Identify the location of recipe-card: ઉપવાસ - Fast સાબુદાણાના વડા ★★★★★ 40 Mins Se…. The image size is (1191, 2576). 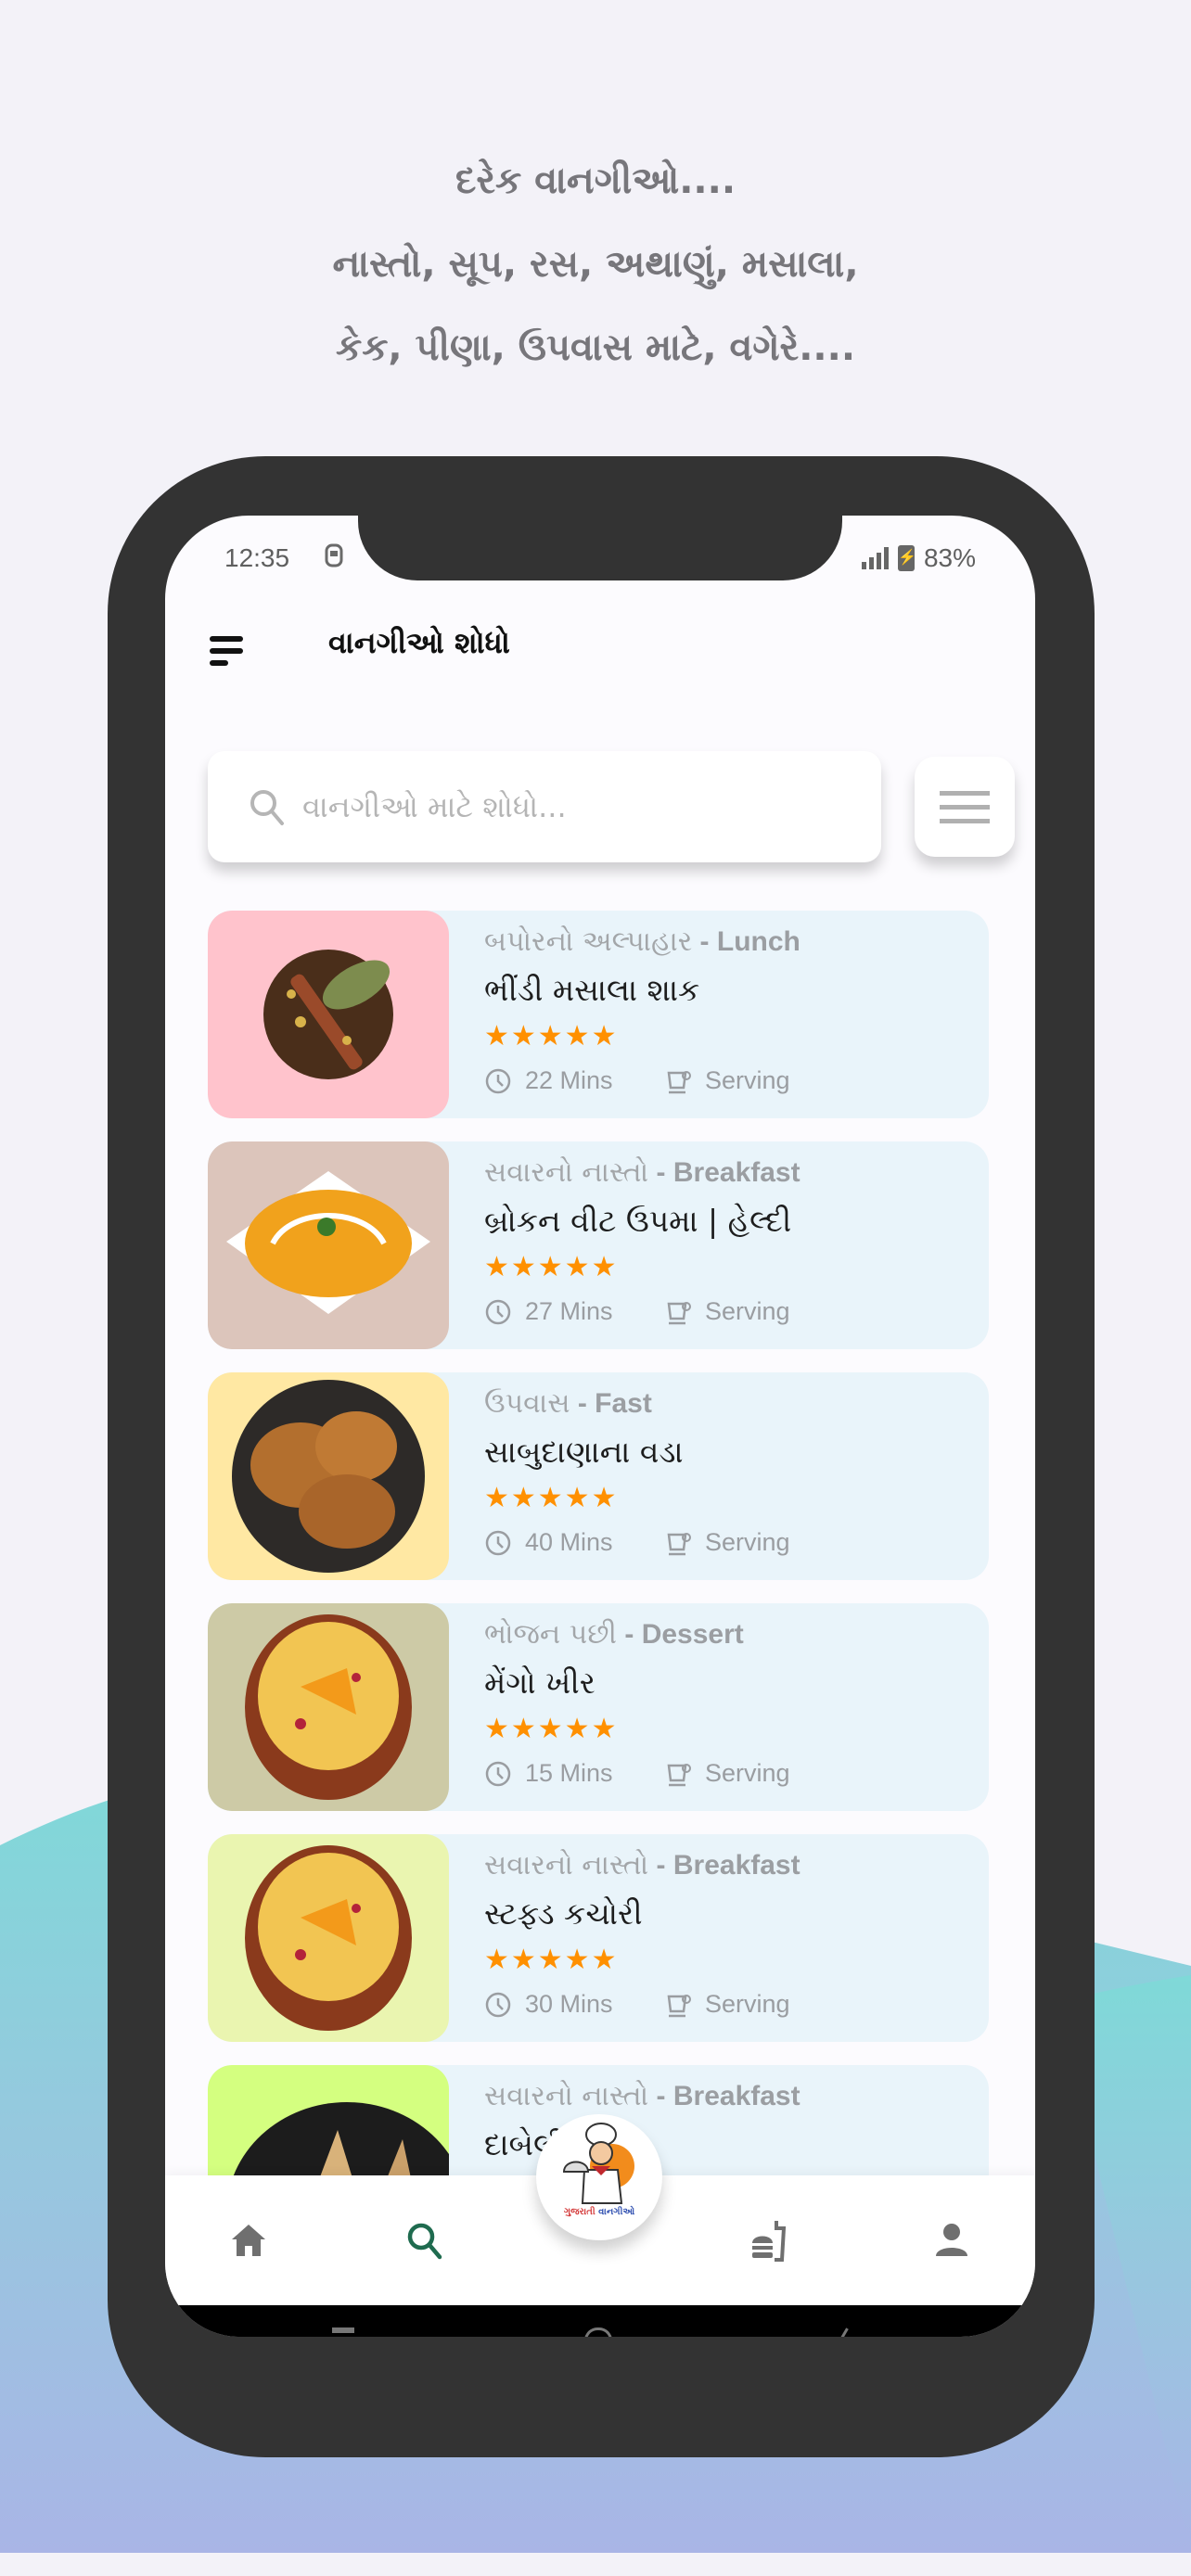
(598, 1476).